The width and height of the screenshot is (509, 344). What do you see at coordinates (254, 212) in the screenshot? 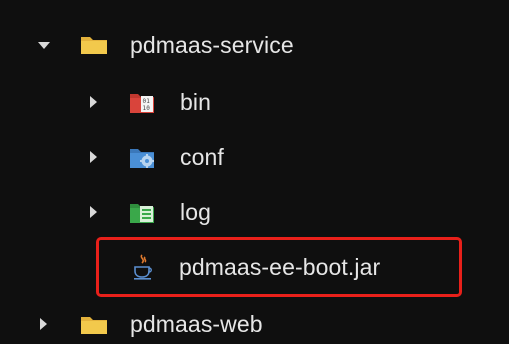
I see `tree-item-log: log` at bounding box center [254, 212].